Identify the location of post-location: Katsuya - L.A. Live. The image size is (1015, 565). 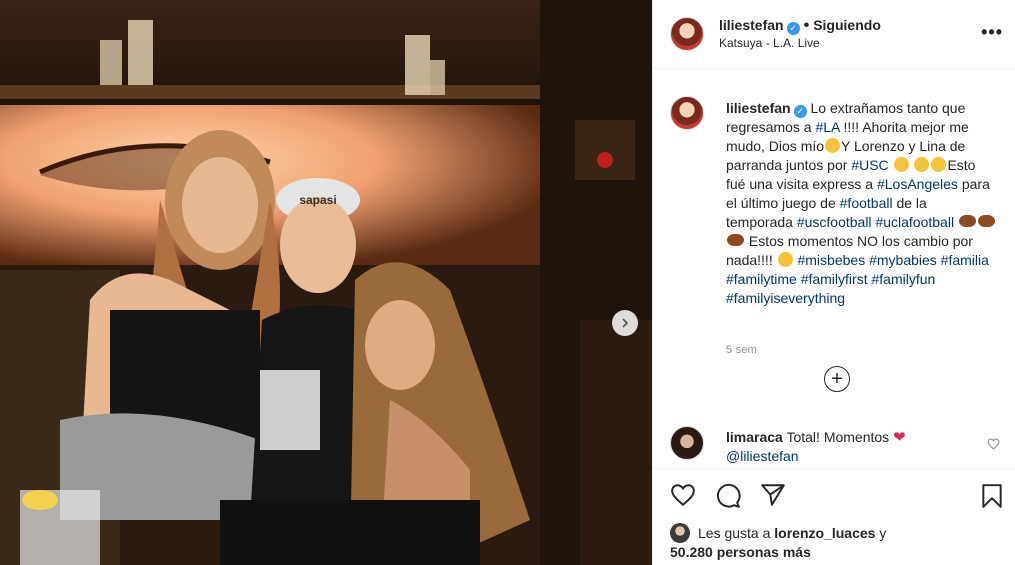
(800, 43).